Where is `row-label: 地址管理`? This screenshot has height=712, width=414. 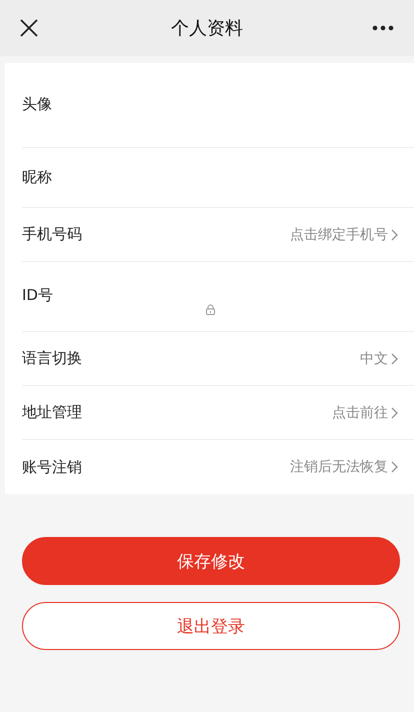
row-label: 地址管理 is located at coordinates (52, 412).